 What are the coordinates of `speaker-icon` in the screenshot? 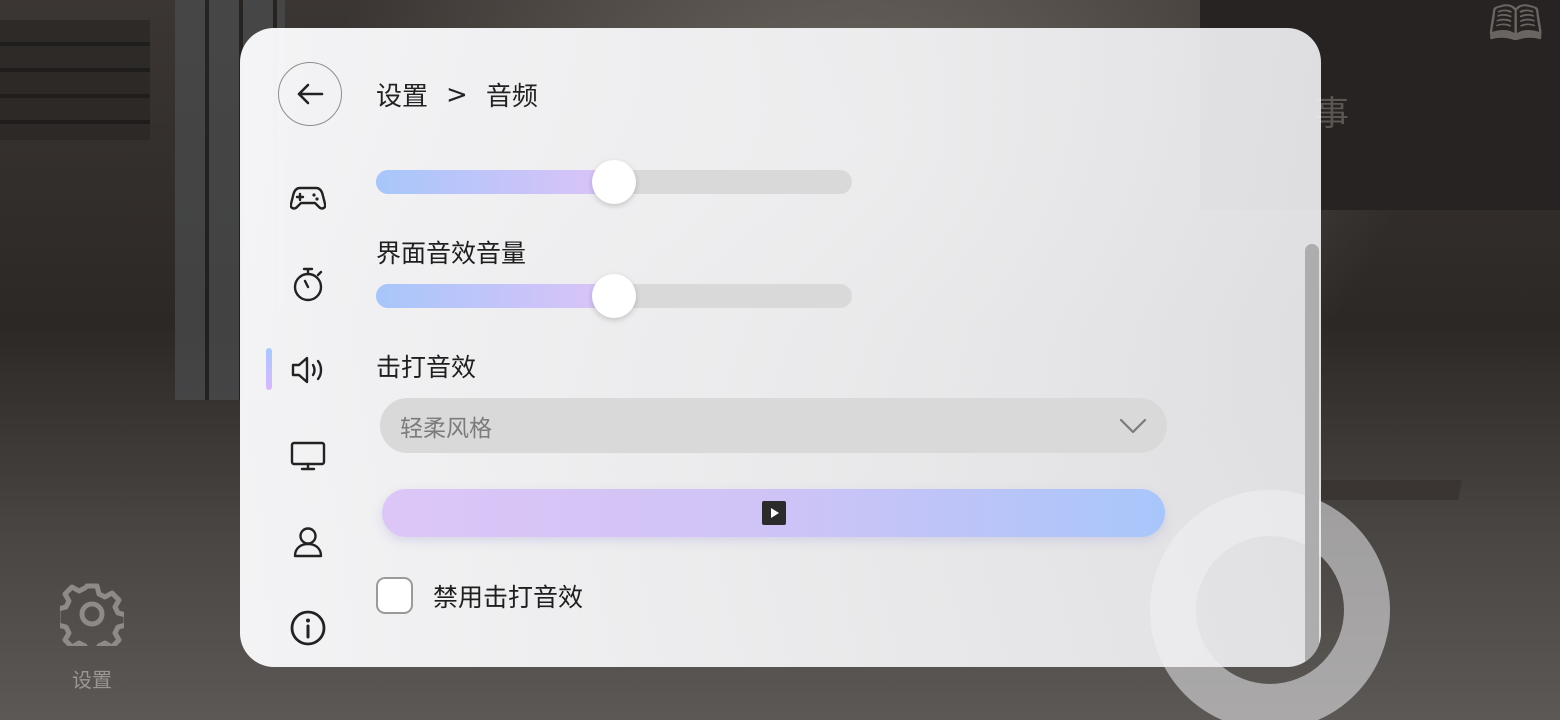 It's located at (307, 370).